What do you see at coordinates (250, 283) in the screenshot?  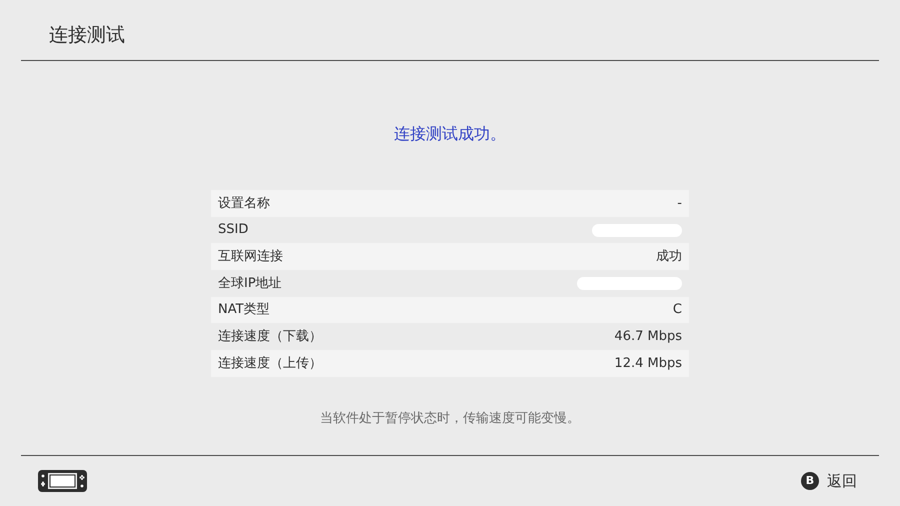 I see `row-label: 全球IP地址` at bounding box center [250, 283].